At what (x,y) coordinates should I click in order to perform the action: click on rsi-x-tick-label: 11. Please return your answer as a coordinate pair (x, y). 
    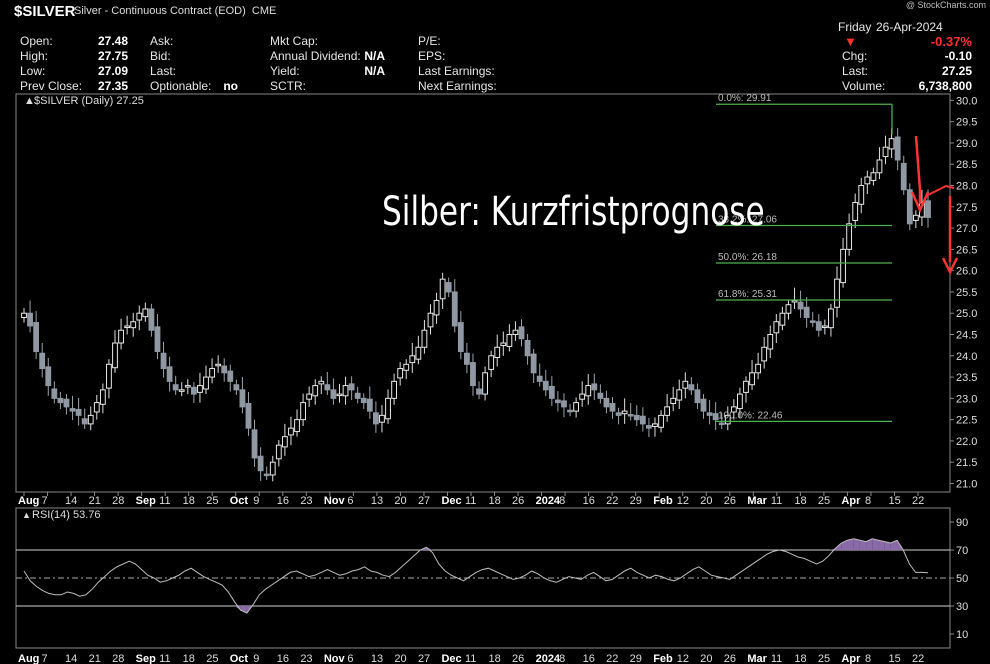
    Looking at the image, I should click on (470, 658).